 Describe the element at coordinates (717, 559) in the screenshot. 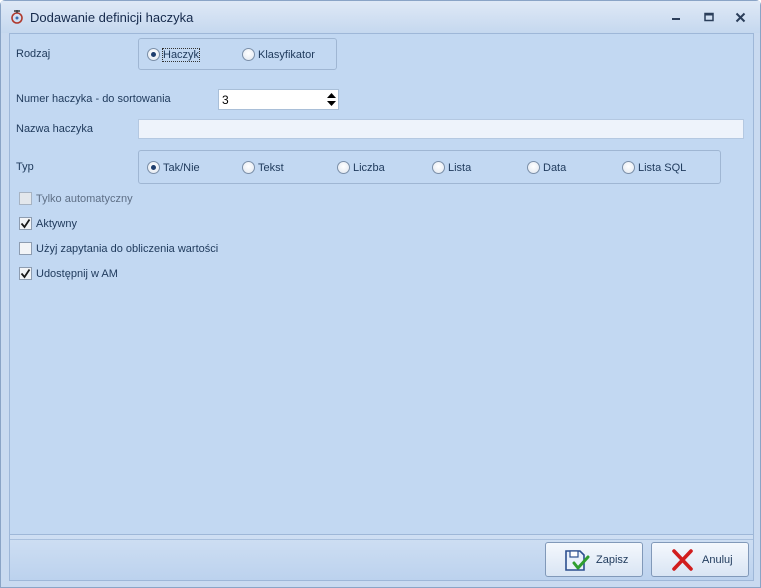

I see `cancel-button-label: Anuluj` at that location.